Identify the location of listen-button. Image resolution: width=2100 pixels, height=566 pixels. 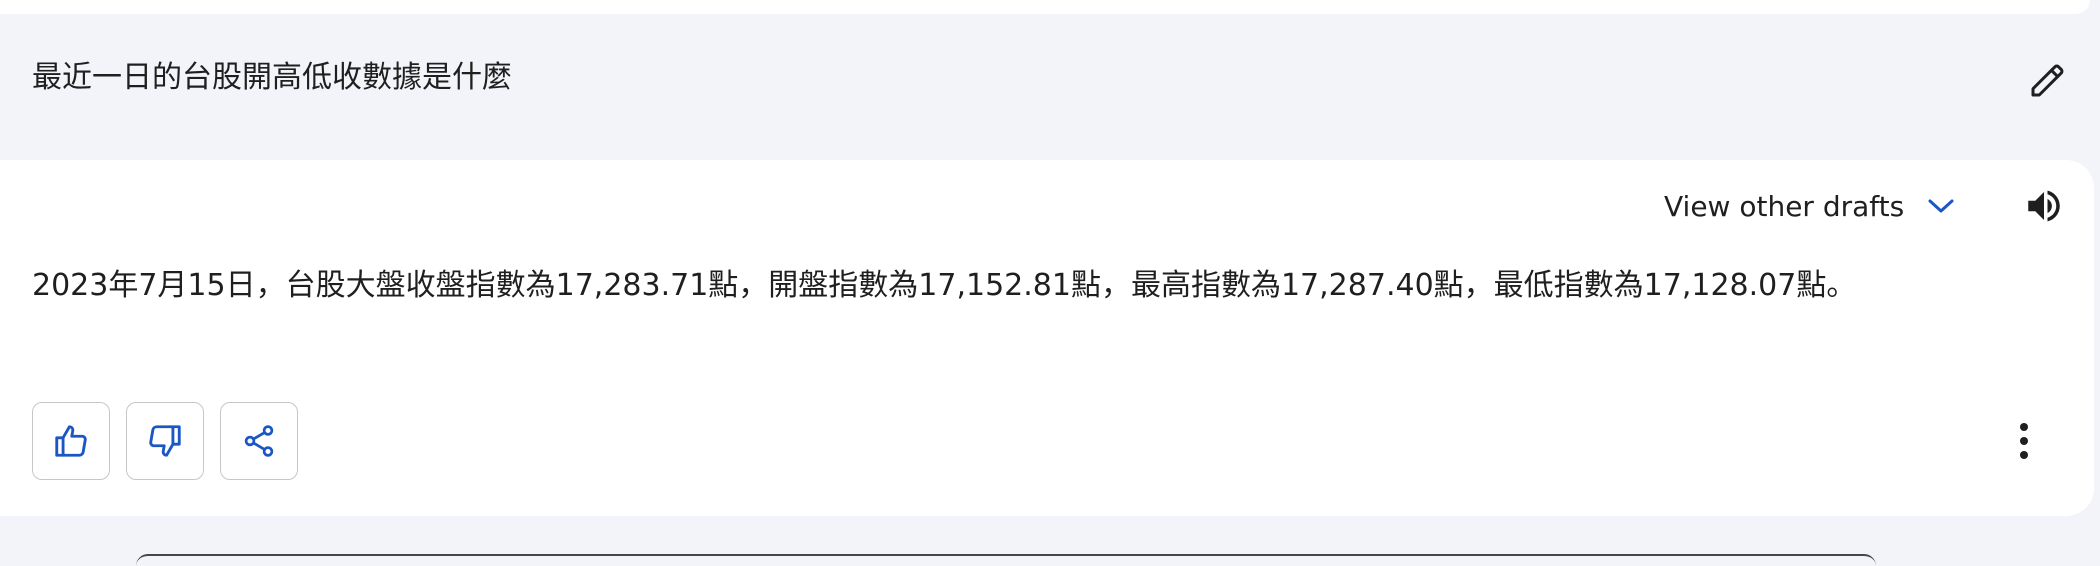
(2044, 206).